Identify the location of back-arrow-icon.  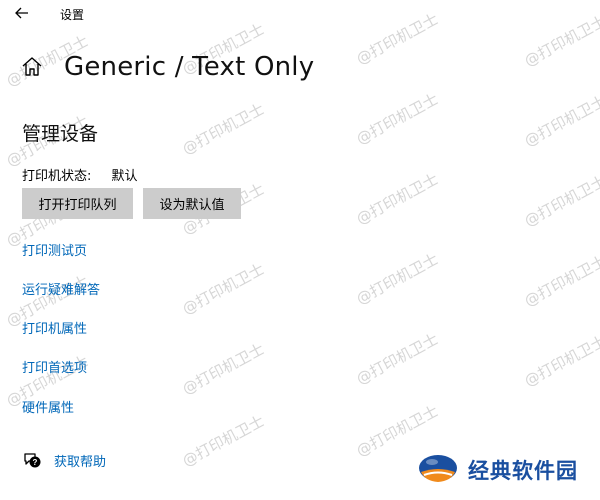
(21, 13).